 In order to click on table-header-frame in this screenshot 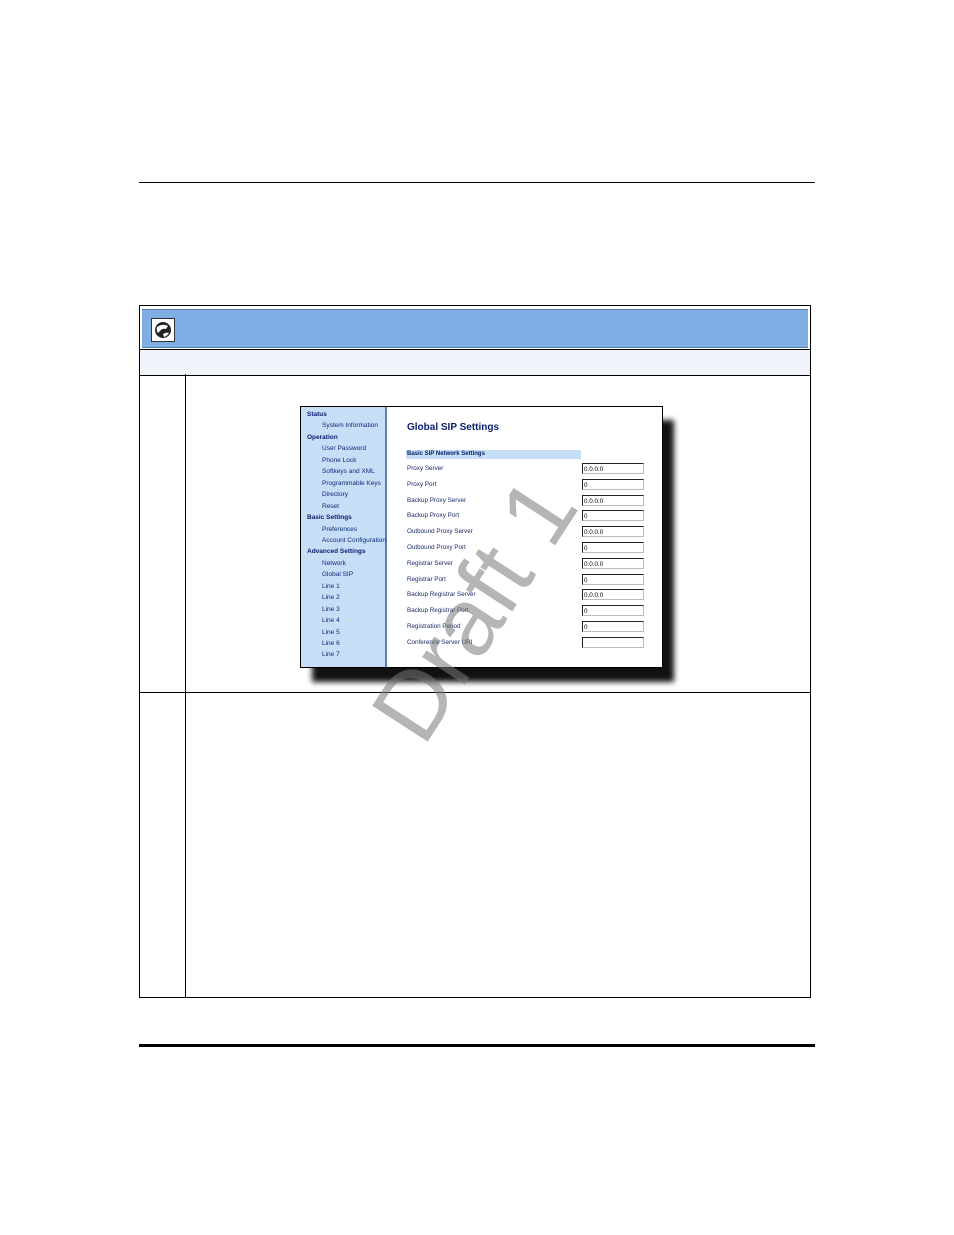, I will do `click(475, 328)`.